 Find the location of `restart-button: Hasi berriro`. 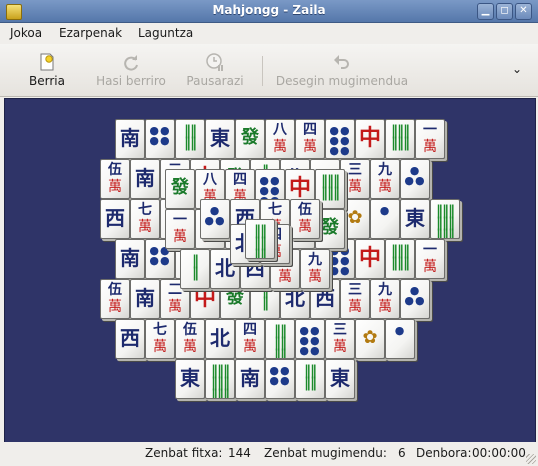

restart-button: Hasi berriro is located at coordinates (131, 70).